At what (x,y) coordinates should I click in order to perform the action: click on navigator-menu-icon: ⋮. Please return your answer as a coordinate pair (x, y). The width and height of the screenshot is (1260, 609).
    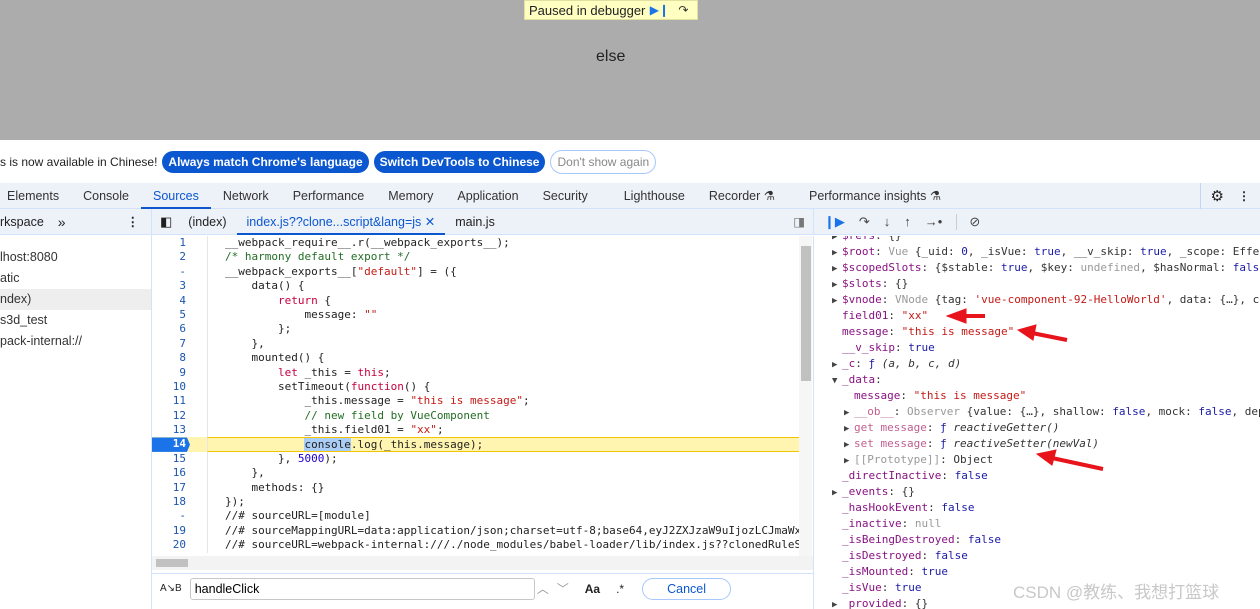
    Looking at the image, I should click on (133, 221).